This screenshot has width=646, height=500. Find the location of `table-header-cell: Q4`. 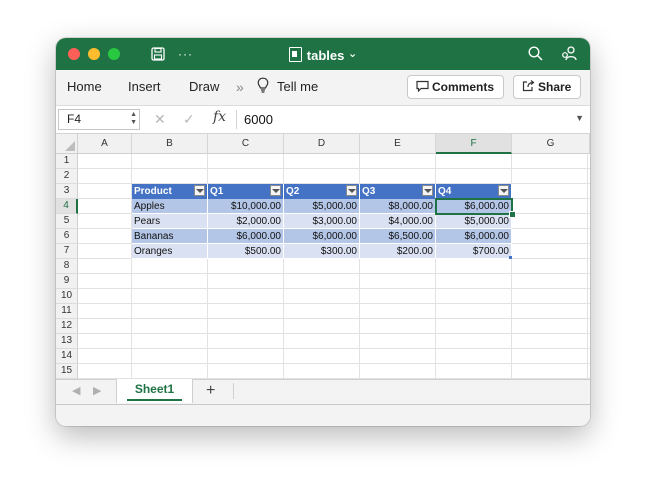

table-header-cell: Q4 is located at coordinates (474, 191).